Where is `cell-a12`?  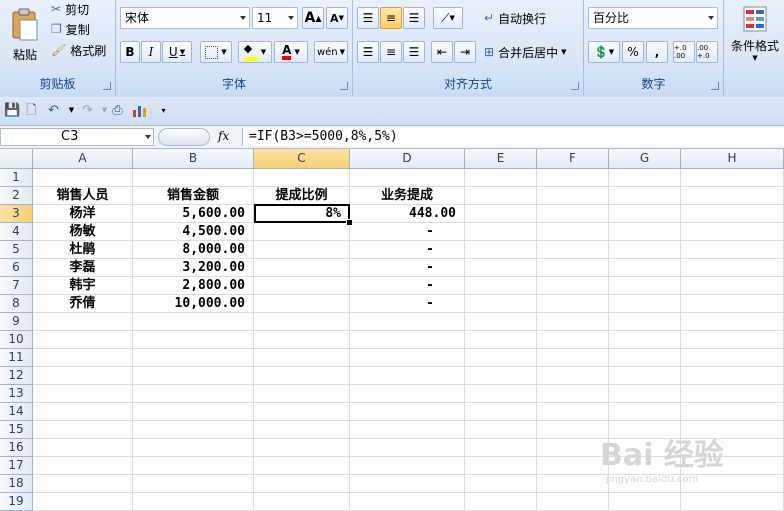 cell-a12 is located at coordinates (83, 376).